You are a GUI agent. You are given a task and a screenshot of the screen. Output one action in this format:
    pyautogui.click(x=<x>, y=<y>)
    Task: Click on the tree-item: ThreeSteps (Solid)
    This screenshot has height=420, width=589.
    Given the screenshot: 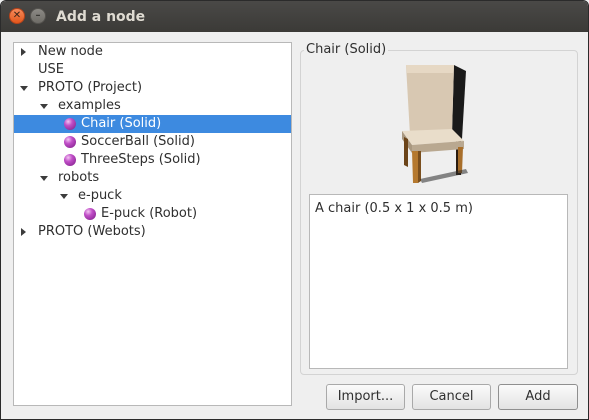 What is the action you would take?
    pyautogui.click(x=152, y=160)
    